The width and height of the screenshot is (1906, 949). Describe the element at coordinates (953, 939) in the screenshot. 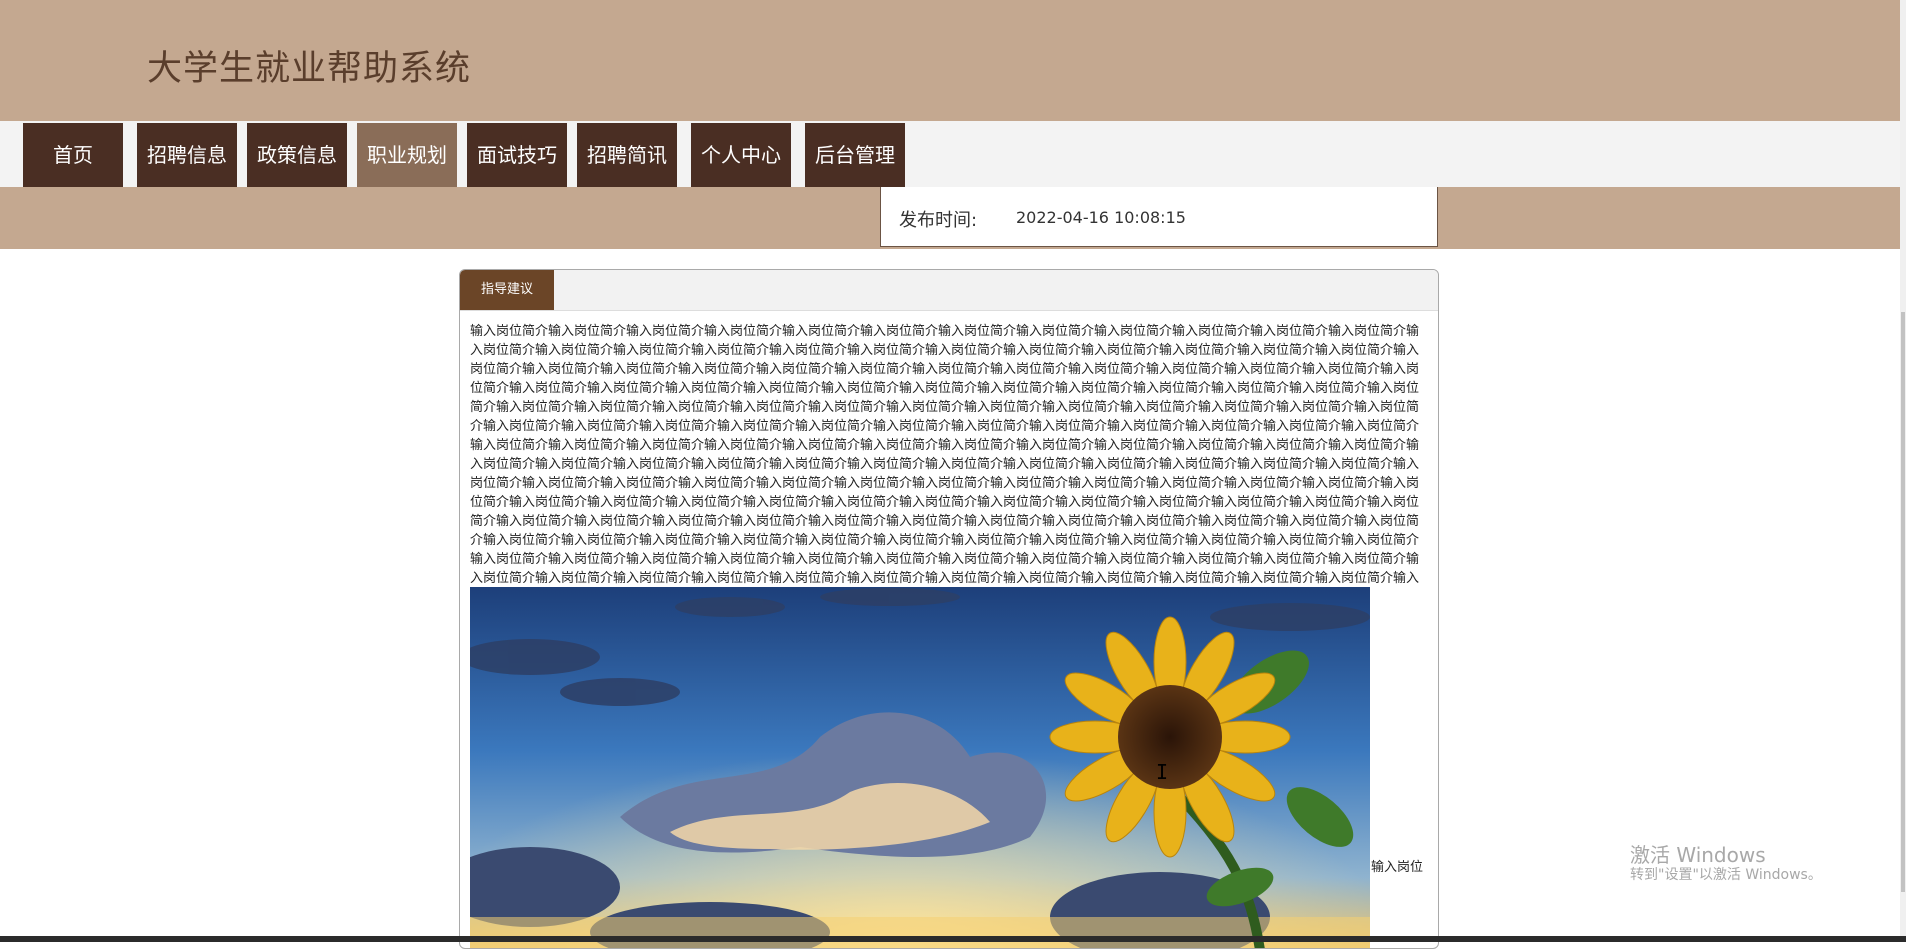

I see `taskbar-edge` at that location.